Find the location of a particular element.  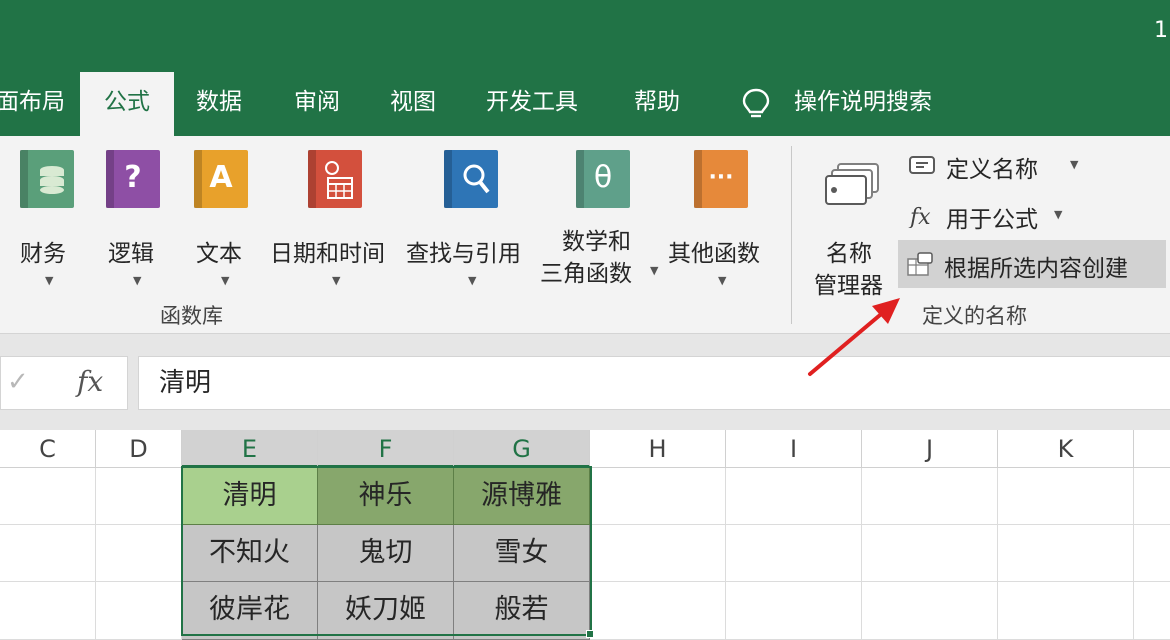

math-trig-label-2: 三角函数 is located at coordinates (586, 274).